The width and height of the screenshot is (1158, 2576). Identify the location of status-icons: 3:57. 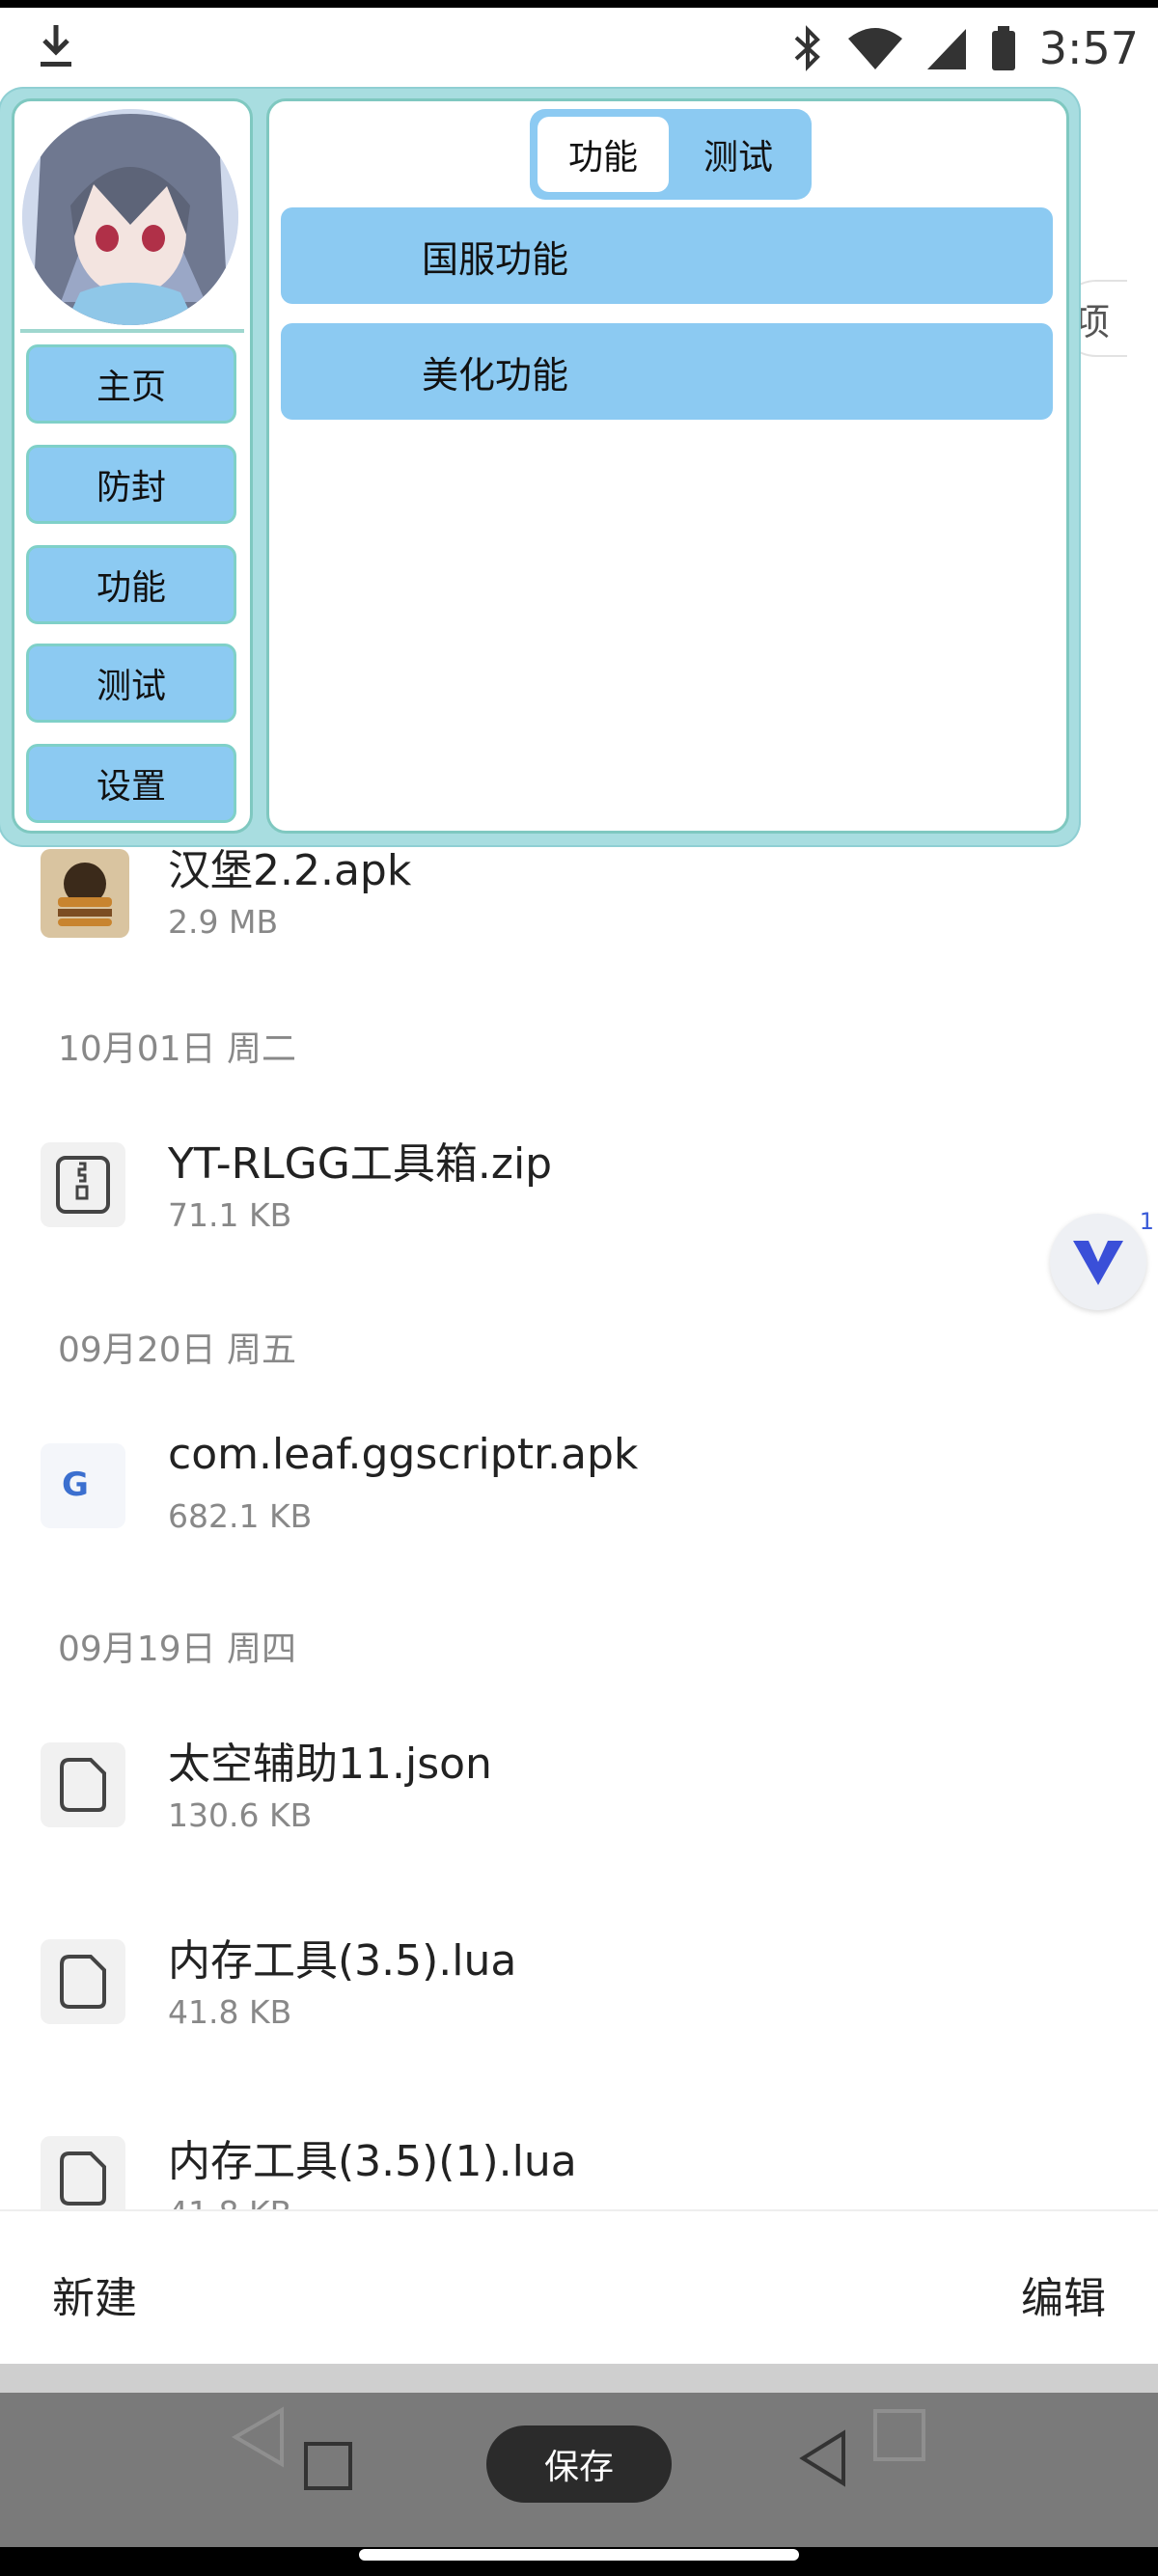
(964, 48).